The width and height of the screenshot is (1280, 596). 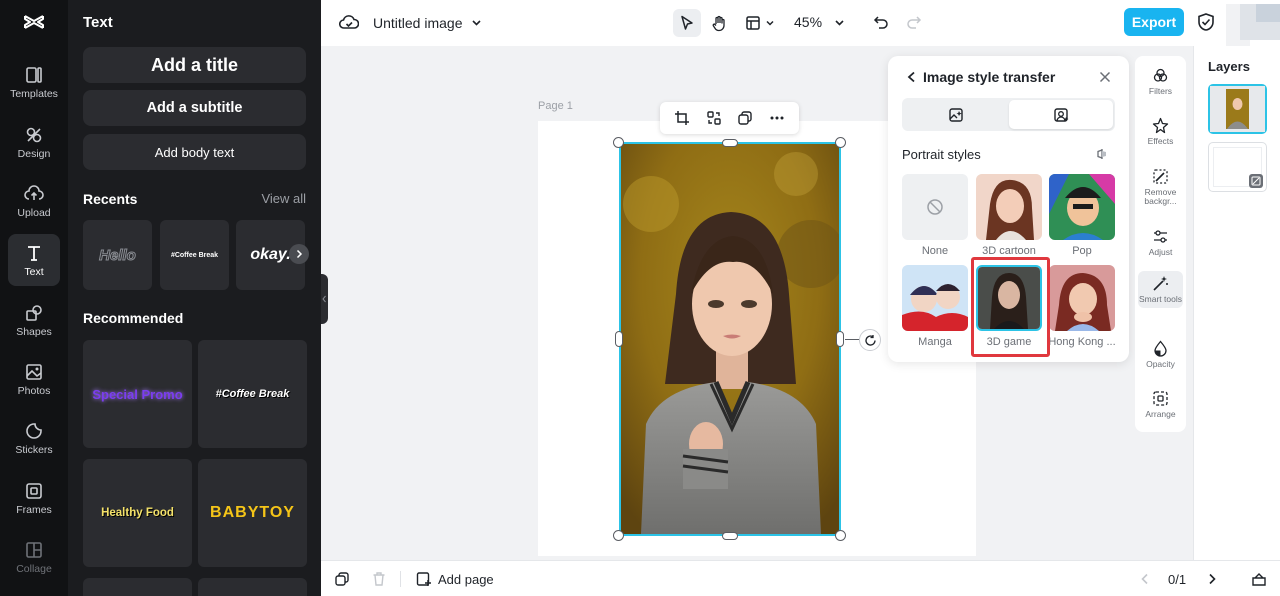 What do you see at coordinates (1102, 154) in the screenshot?
I see `compare-icon` at bounding box center [1102, 154].